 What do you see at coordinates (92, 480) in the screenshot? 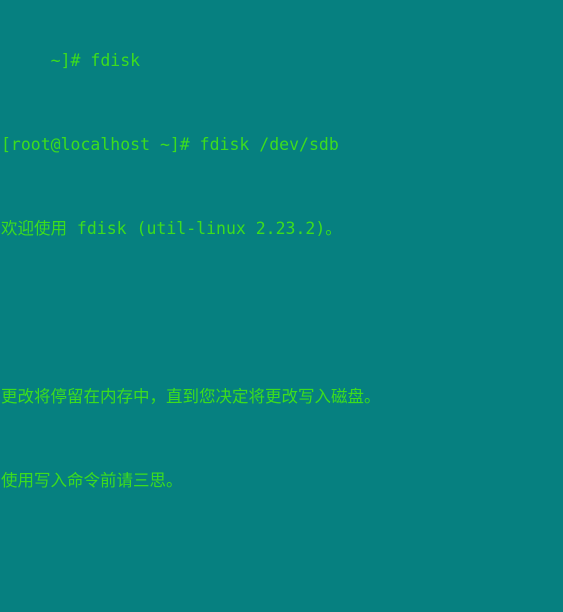
I see `think-twice-warning-line: 使用写入命令前请三思。` at bounding box center [92, 480].